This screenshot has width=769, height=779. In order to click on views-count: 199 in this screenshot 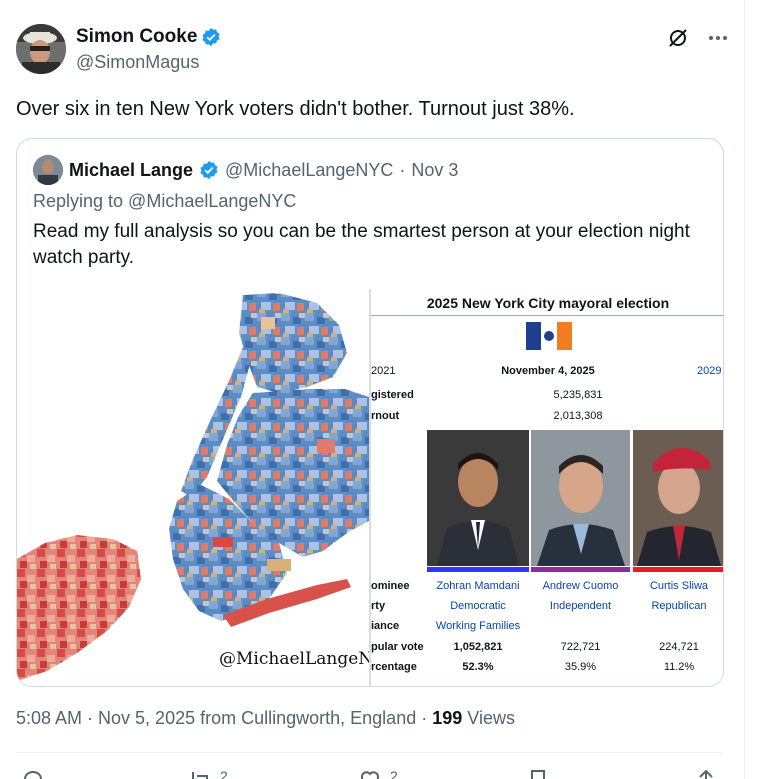, I will do `click(447, 718)`.